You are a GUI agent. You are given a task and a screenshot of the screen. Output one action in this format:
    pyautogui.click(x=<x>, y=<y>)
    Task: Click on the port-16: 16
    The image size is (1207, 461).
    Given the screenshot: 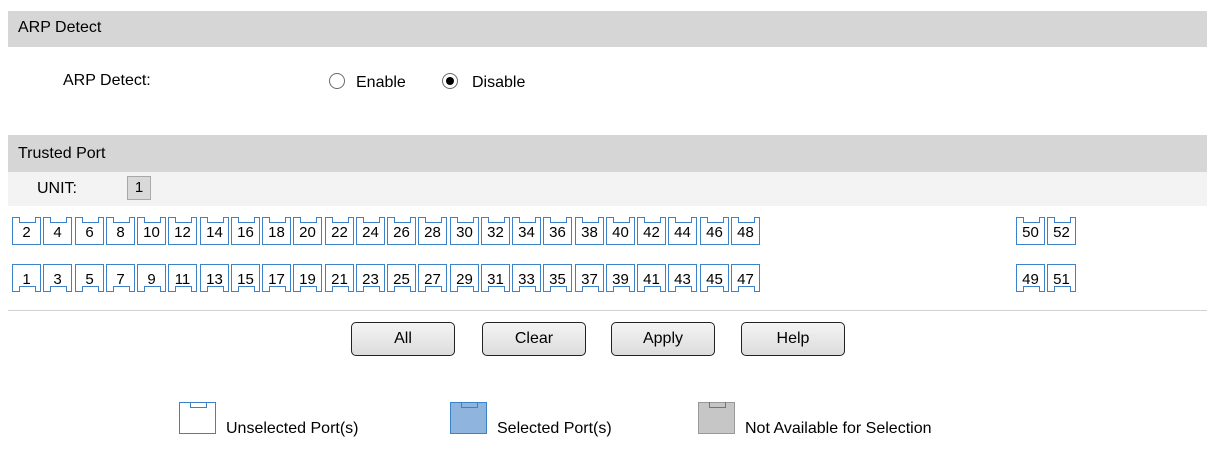 What is the action you would take?
    pyautogui.click(x=245, y=231)
    